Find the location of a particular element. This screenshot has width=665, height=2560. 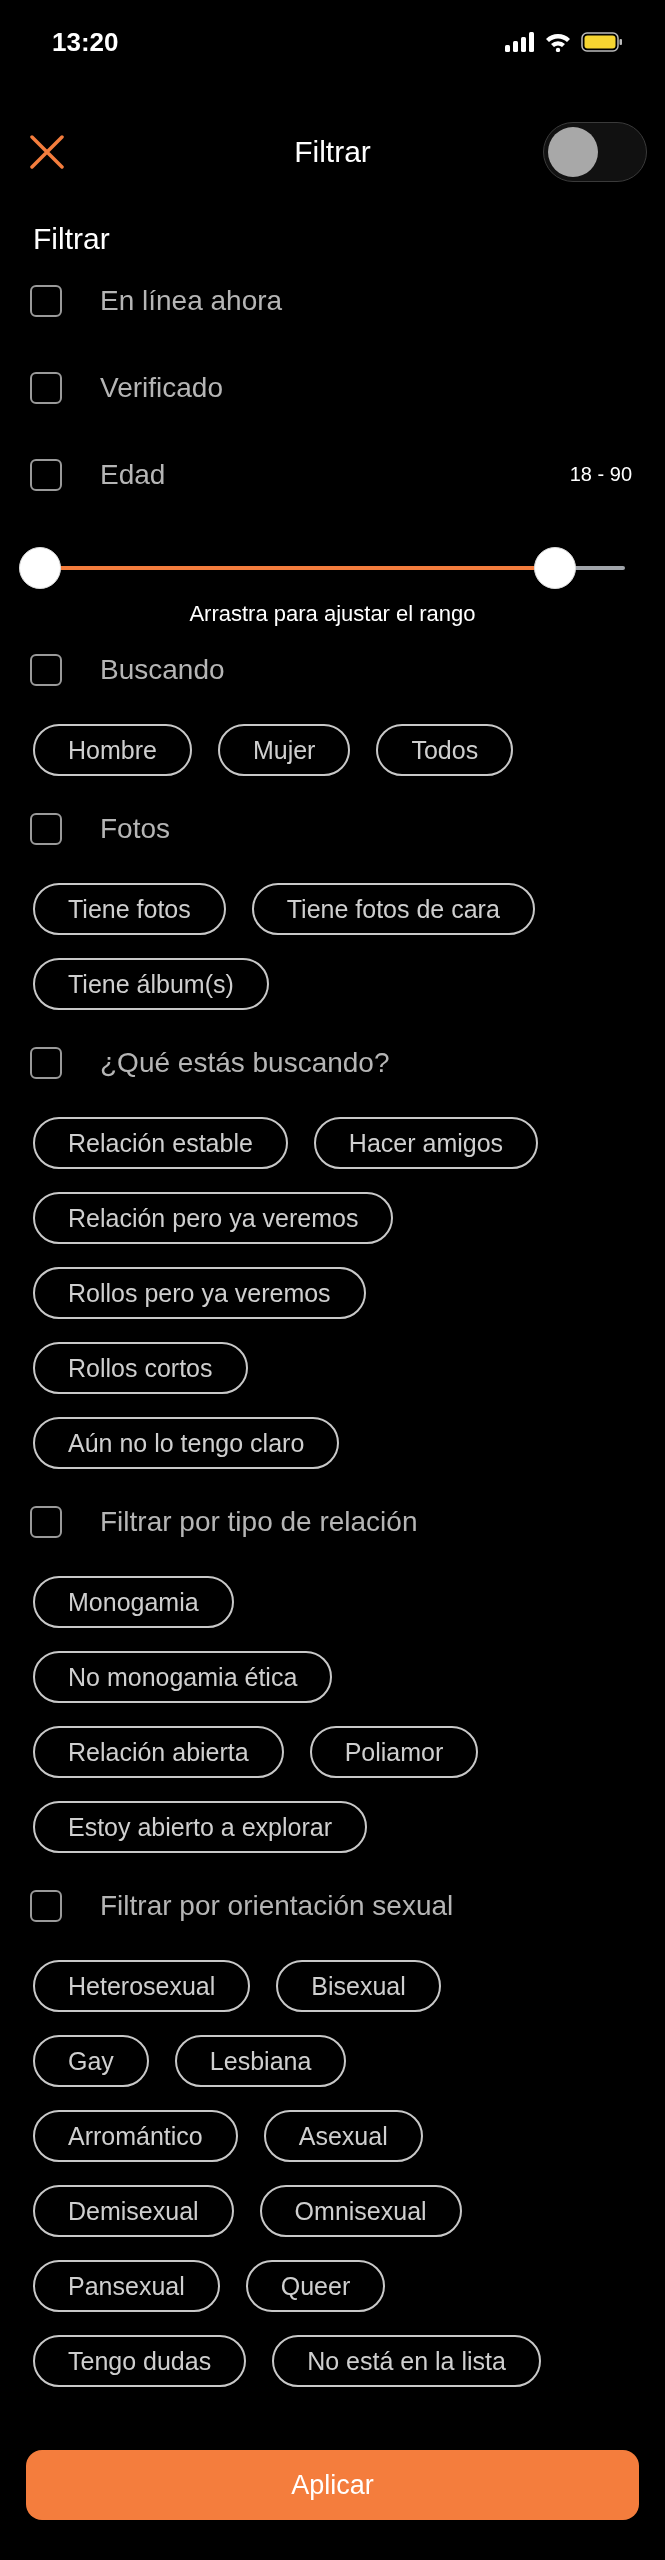

header-title: Filtrar is located at coordinates (332, 152).